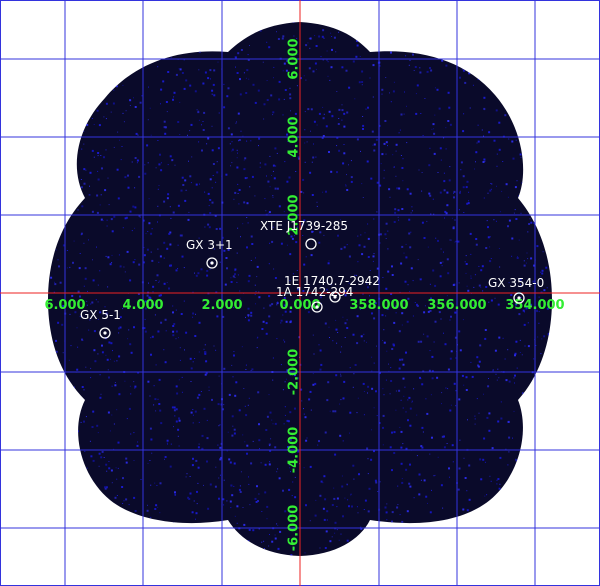  What do you see at coordinates (516, 283) in the screenshot?
I see `source-label: GX 354-0` at bounding box center [516, 283].